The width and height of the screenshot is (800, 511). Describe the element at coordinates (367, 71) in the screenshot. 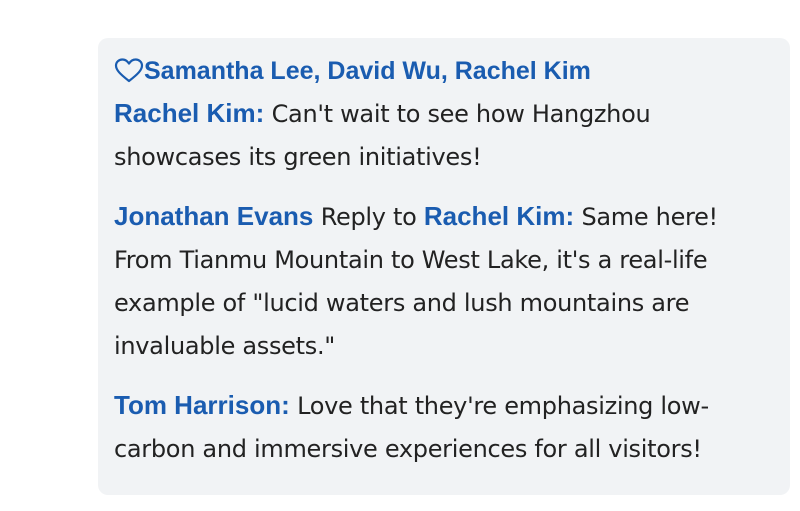

I see `liked-by-names: Samantha Lee, David Wu, Rachel Kim` at that location.